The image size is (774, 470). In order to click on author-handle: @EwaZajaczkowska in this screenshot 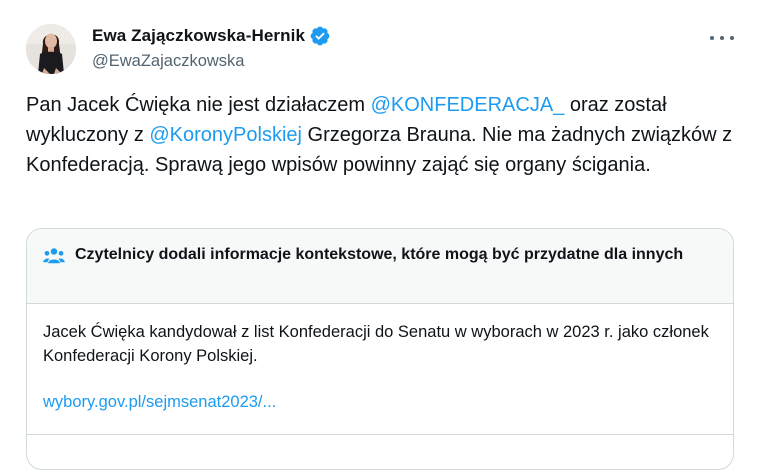, I will do `click(211, 61)`.